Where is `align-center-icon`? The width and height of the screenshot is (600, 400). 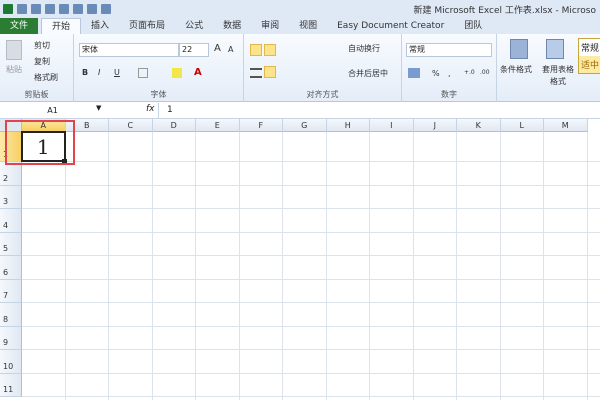 align-center-icon is located at coordinates (270, 72).